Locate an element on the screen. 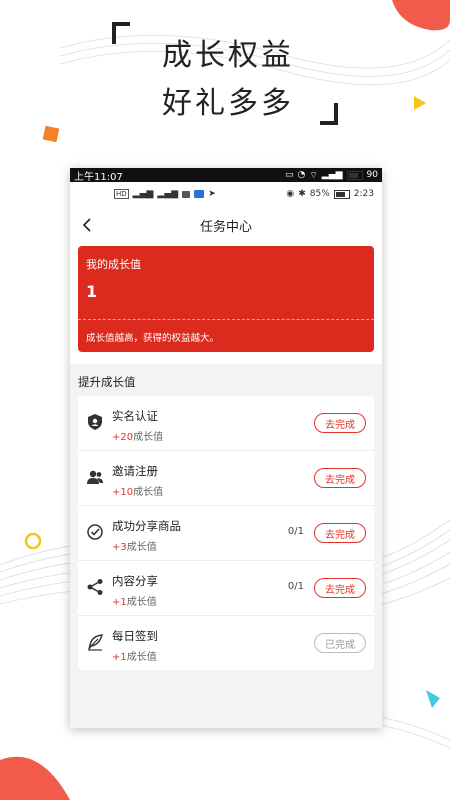 The image size is (450, 800). growth-value: 1 is located at coordinates (92, 291).